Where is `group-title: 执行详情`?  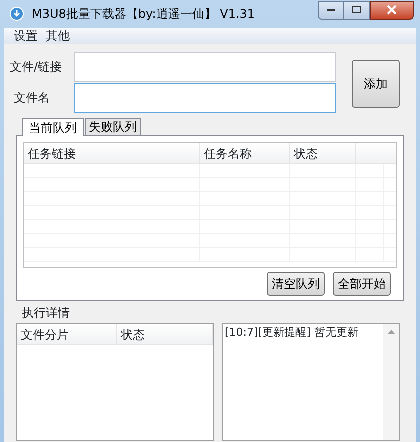 group-title: 执行详情 is located at coordinates (46, 313).